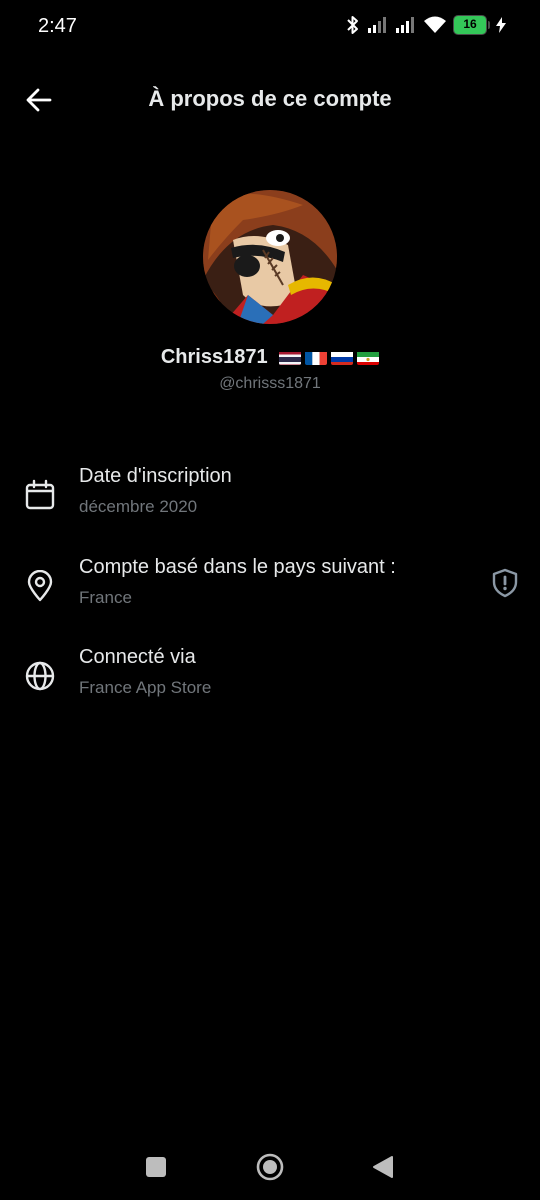 This screenshot has width=540, height=1200. I want to click on wifi-icon, so click(435, 24).